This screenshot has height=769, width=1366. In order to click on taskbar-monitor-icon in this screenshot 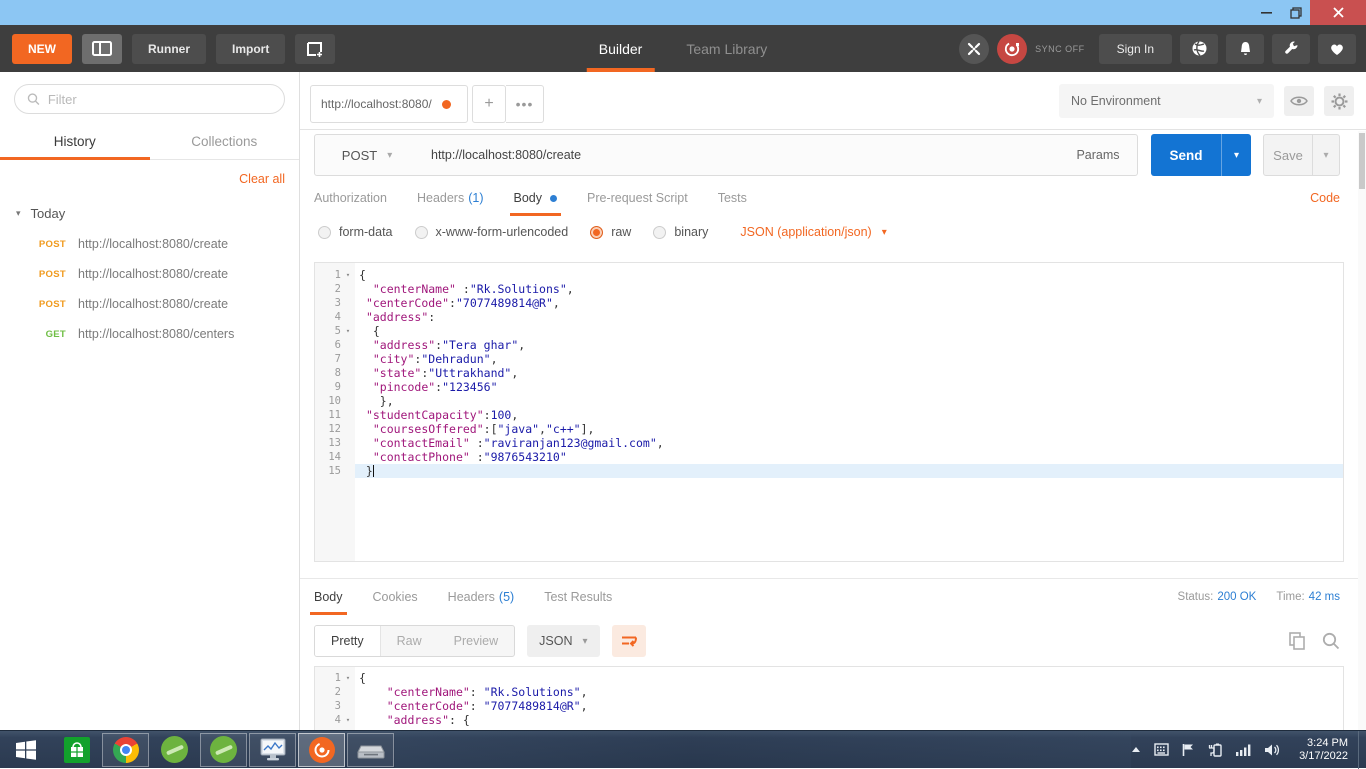, I will do `click(272, 750)`.